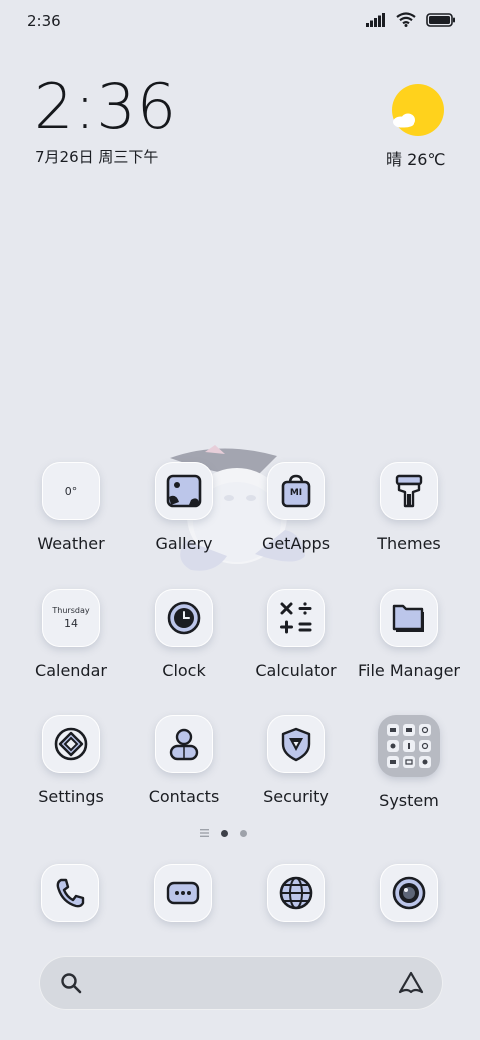 The height and width of the screenshot is (1040, 480). I want to click on gear-icon, so click(71, 744).